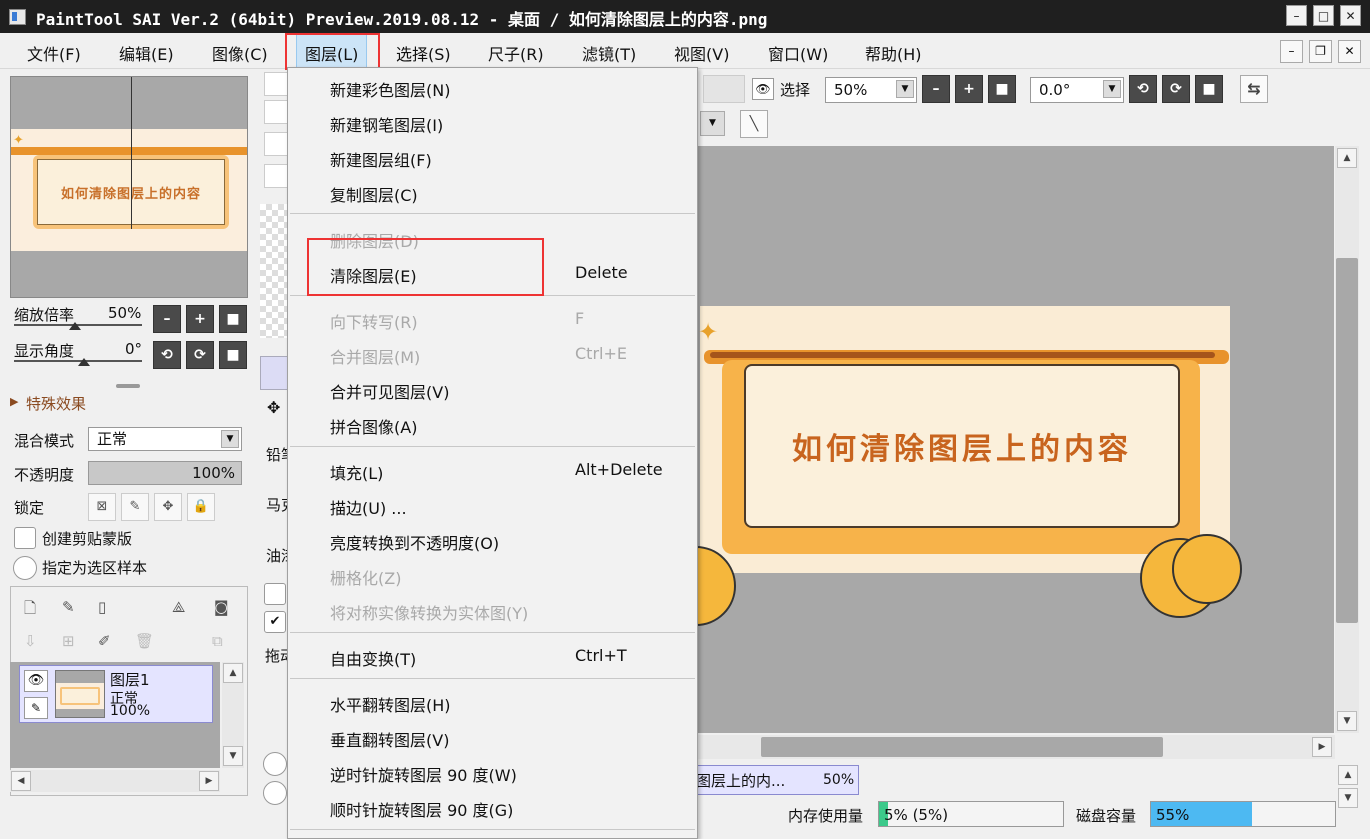 This screenshot has height=839, width=1370. I want to click on checkmark-icon: ✔, so click(275, 622).